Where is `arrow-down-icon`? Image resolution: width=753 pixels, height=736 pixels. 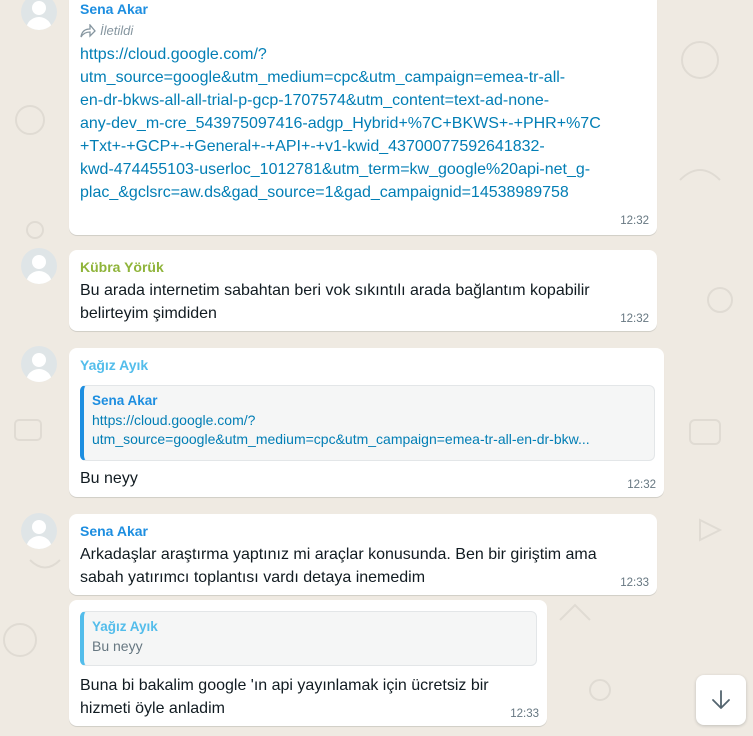 arrow-down-icon is located at coordinates (721, 699).